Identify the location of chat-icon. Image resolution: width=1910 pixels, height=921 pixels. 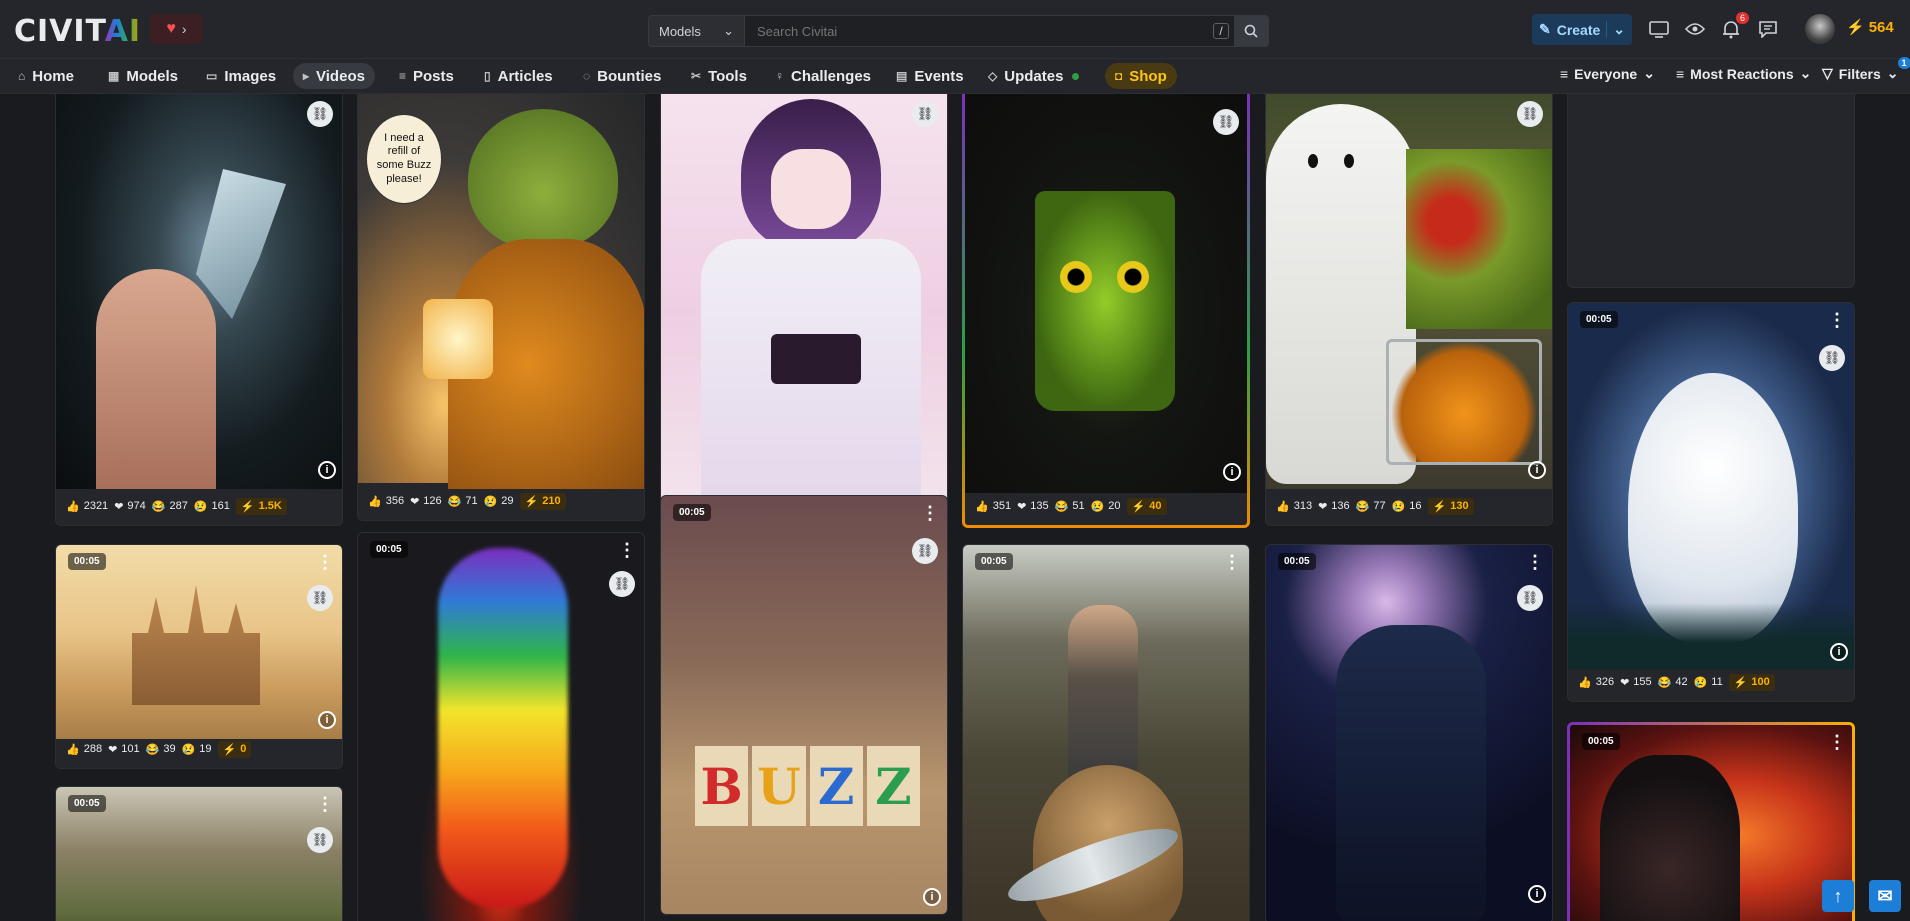
(1768, 29).